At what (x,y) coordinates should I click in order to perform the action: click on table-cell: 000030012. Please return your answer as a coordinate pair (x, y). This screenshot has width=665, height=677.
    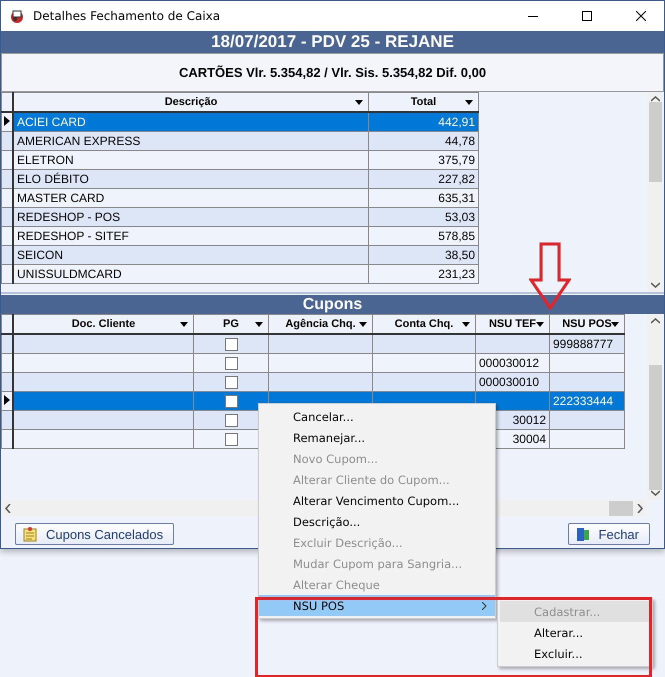
    Looking at the image, I should click on (509, 363).